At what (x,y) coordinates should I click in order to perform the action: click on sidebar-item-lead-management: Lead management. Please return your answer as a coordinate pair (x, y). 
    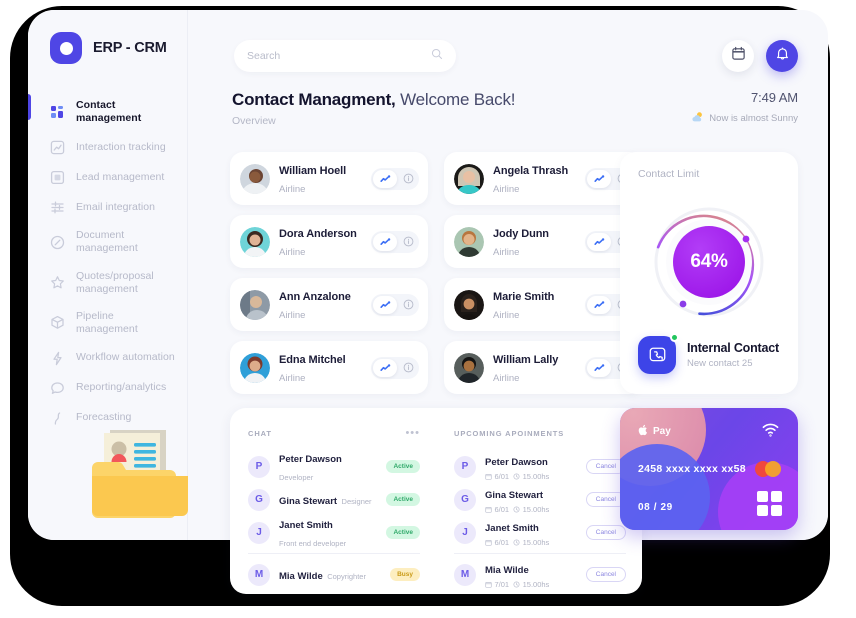
    Looking at the image, I should click on (107, 177).